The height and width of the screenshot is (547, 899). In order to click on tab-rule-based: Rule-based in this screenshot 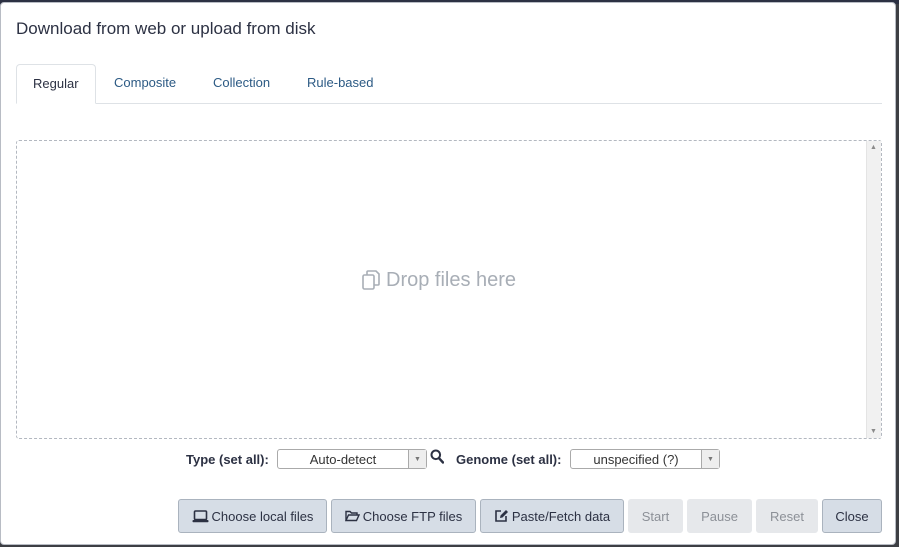, I will do `click(340, 83)`.